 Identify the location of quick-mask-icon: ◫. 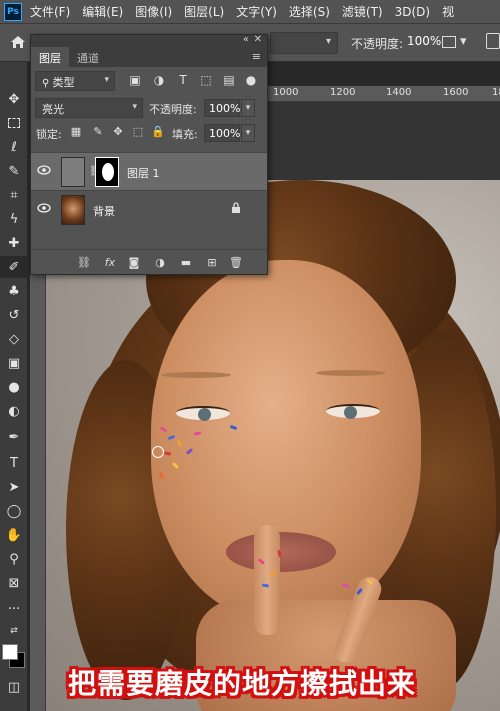
(14, 687).